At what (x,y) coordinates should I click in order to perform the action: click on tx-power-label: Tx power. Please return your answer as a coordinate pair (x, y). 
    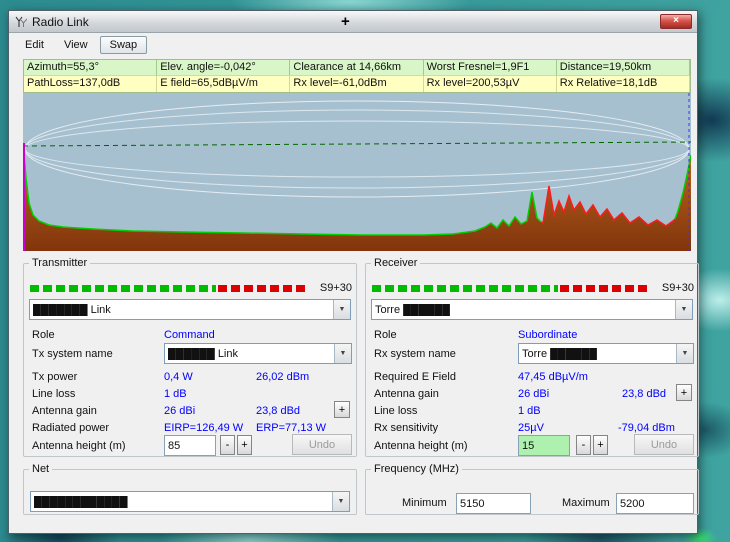
    Looking at the image, I should click on (55, 377).